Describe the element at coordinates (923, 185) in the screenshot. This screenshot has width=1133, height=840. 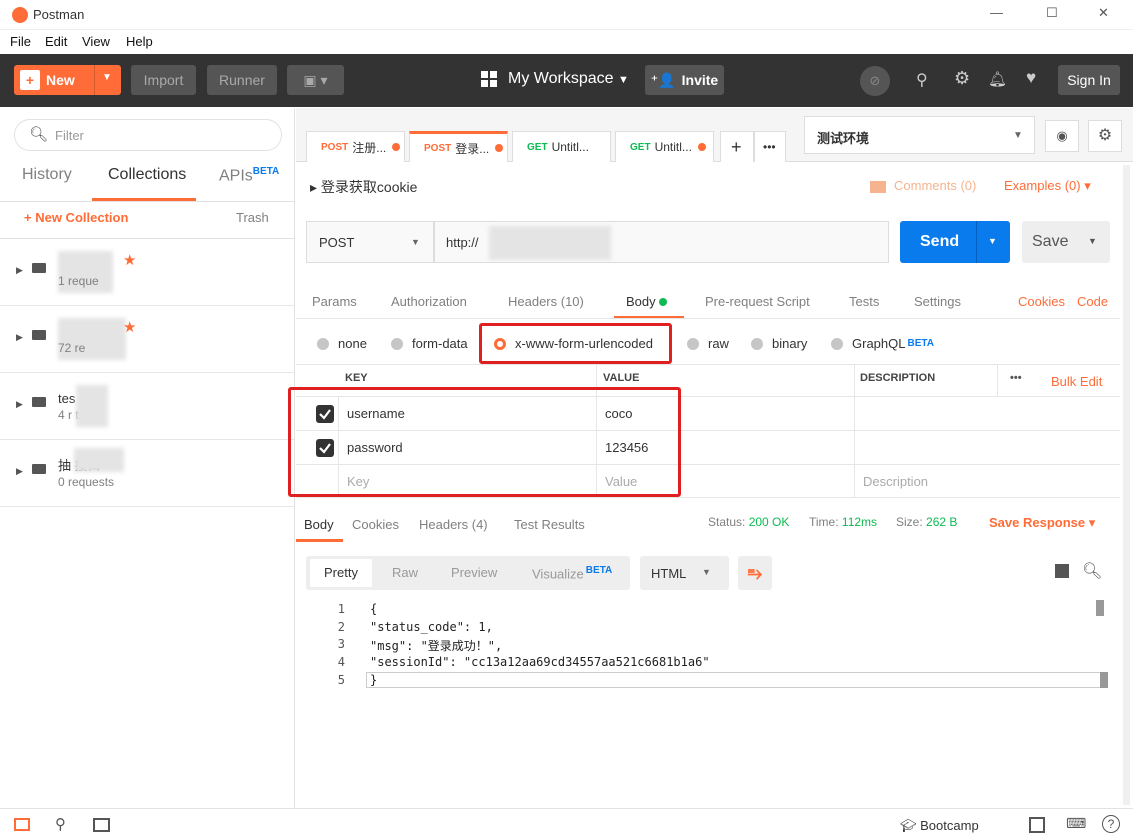
I see `comments-button: Comments (0)` at that location.